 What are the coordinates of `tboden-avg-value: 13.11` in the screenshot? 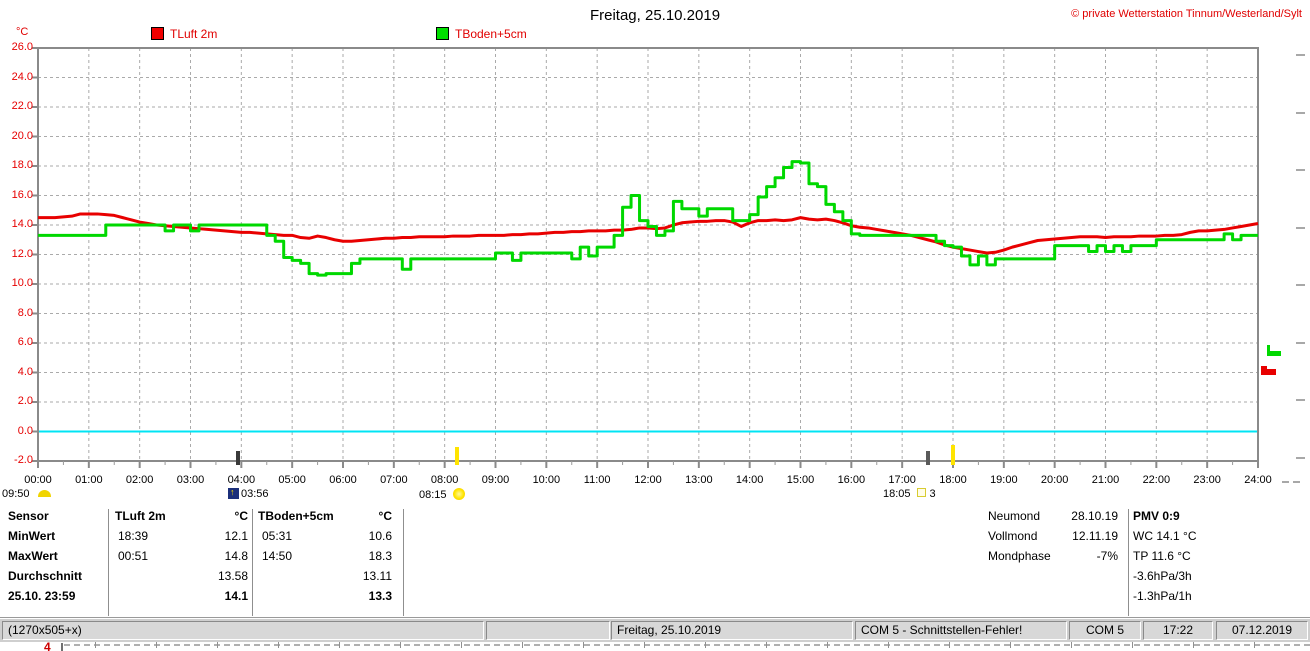 It's located at (377, 576).